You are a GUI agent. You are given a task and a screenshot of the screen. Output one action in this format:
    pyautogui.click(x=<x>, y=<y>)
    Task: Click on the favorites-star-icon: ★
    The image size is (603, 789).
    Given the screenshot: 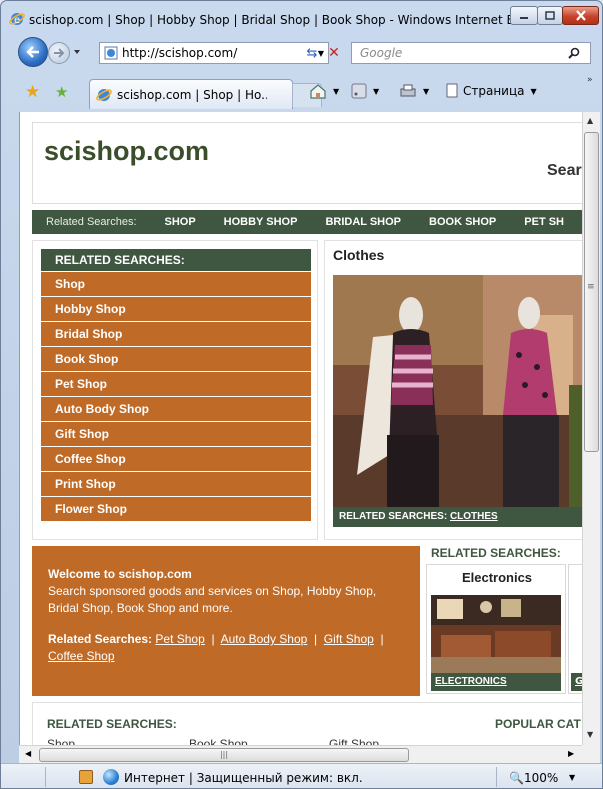 What is the action you would take?
    pyautogui.click(x=34, y=92)
    